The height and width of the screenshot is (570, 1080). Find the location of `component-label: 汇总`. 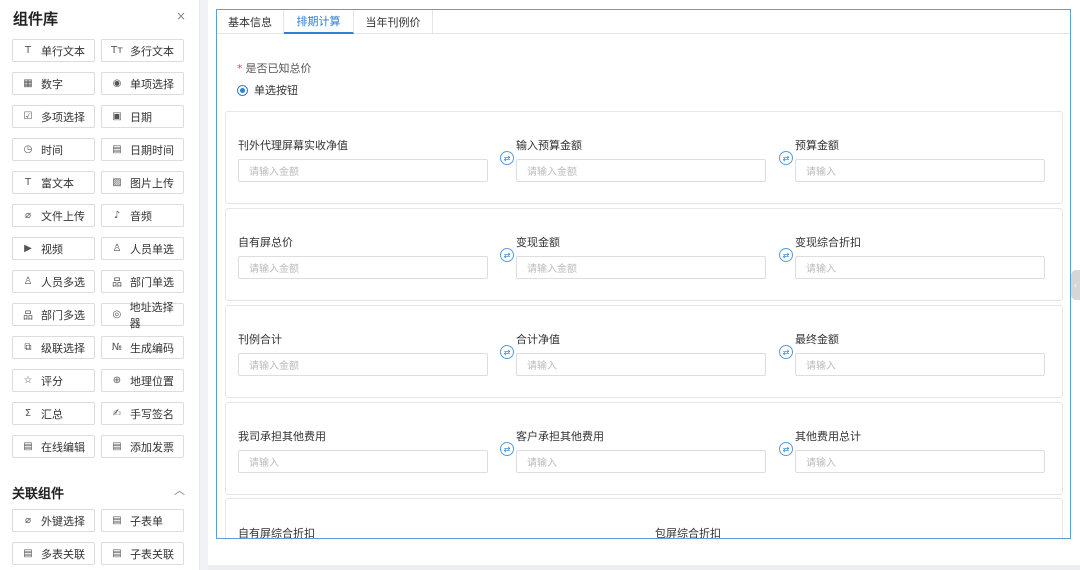

component-label: 汇总 is located at coordinates (52, 414).